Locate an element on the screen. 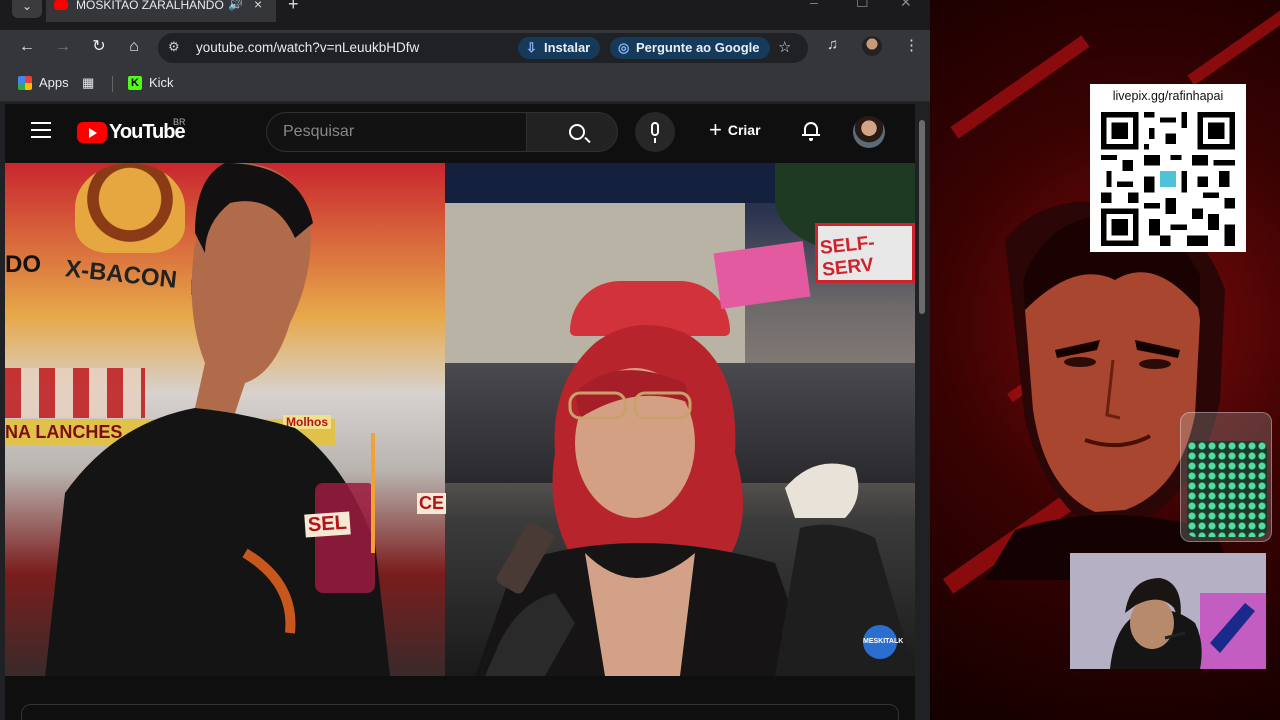  bookmark-kick: K Kick is located at coordinates (151, 82).